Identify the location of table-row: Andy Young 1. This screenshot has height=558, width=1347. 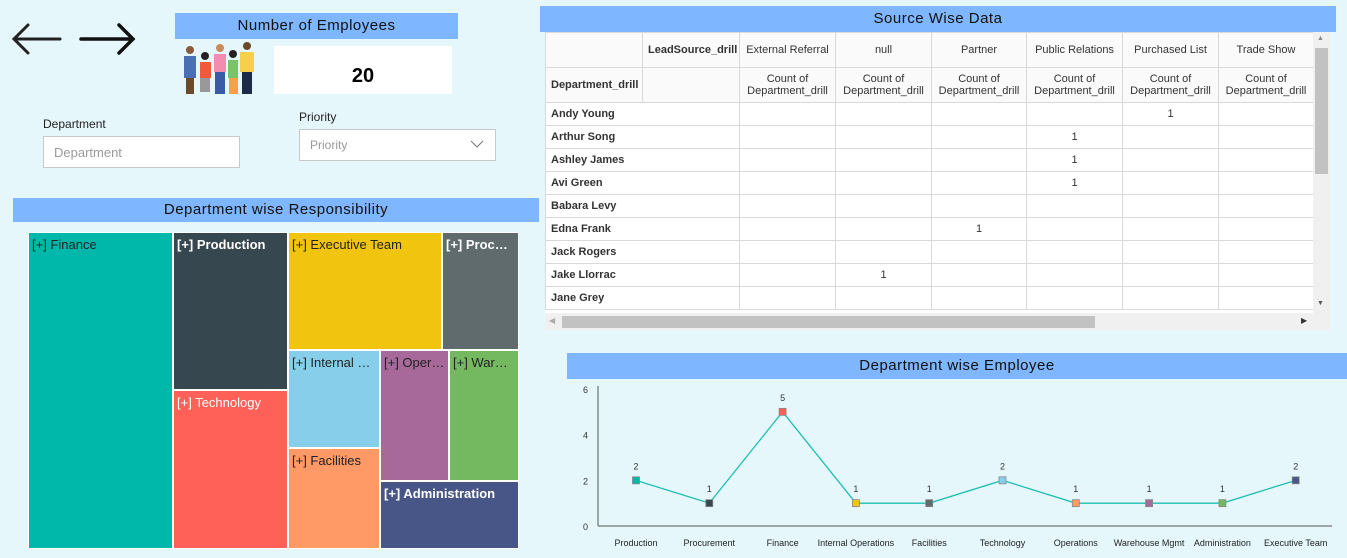
(929, 114).